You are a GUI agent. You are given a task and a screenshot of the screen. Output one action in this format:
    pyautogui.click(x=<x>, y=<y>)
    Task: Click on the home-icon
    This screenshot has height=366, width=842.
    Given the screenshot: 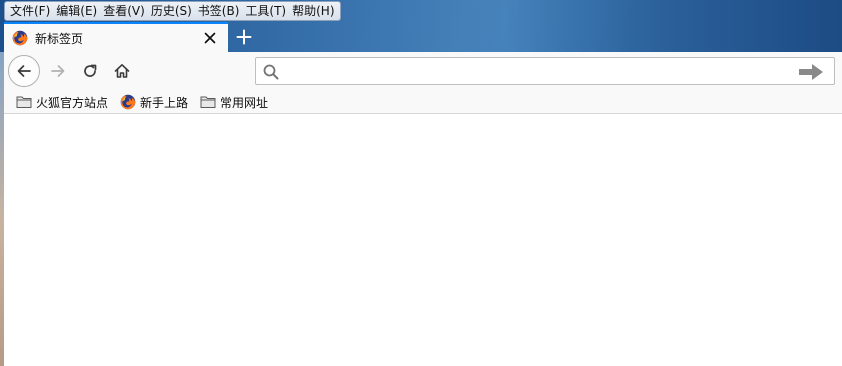 What is the action you would take?
    pyautogui.click(x=122, y=71)
    